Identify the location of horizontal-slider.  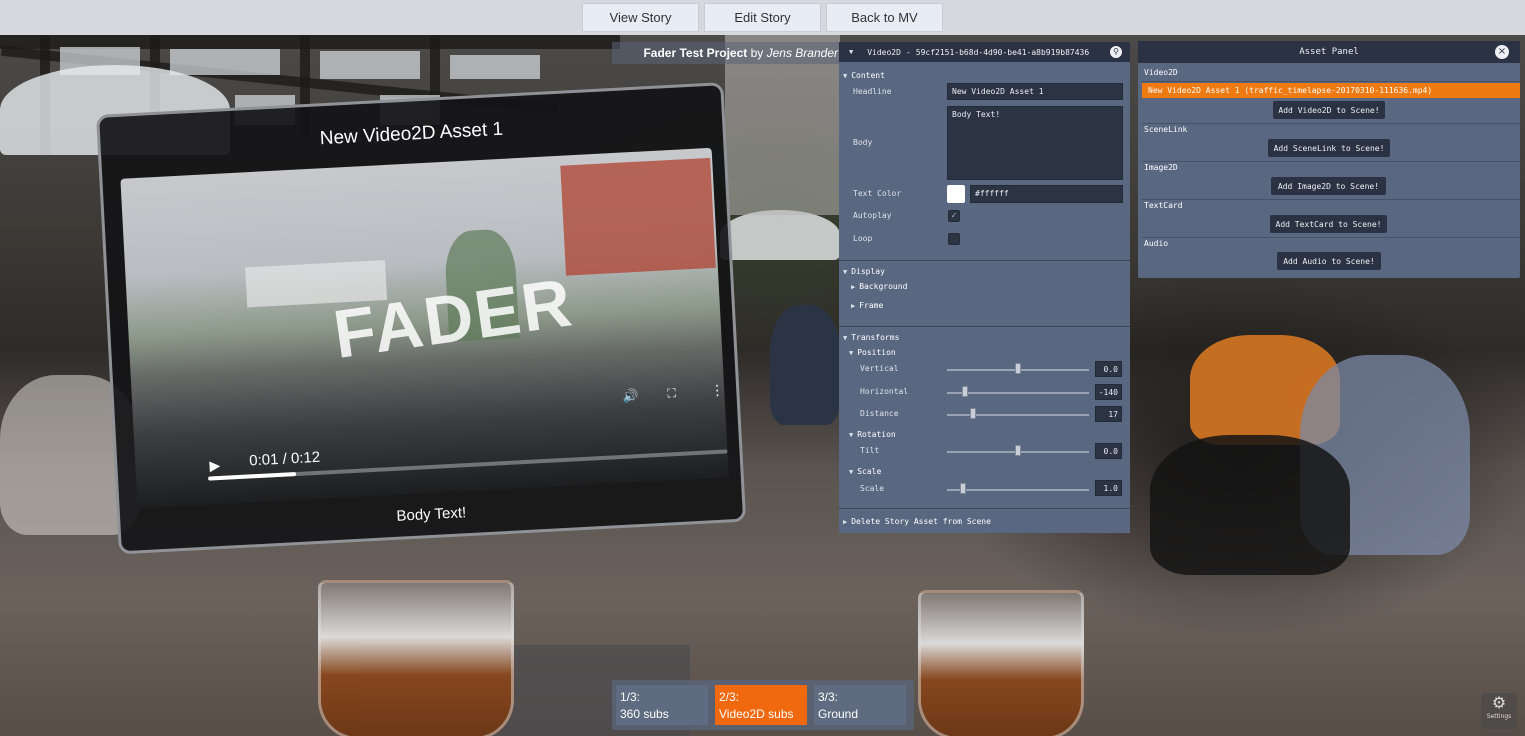
(1018, 393).